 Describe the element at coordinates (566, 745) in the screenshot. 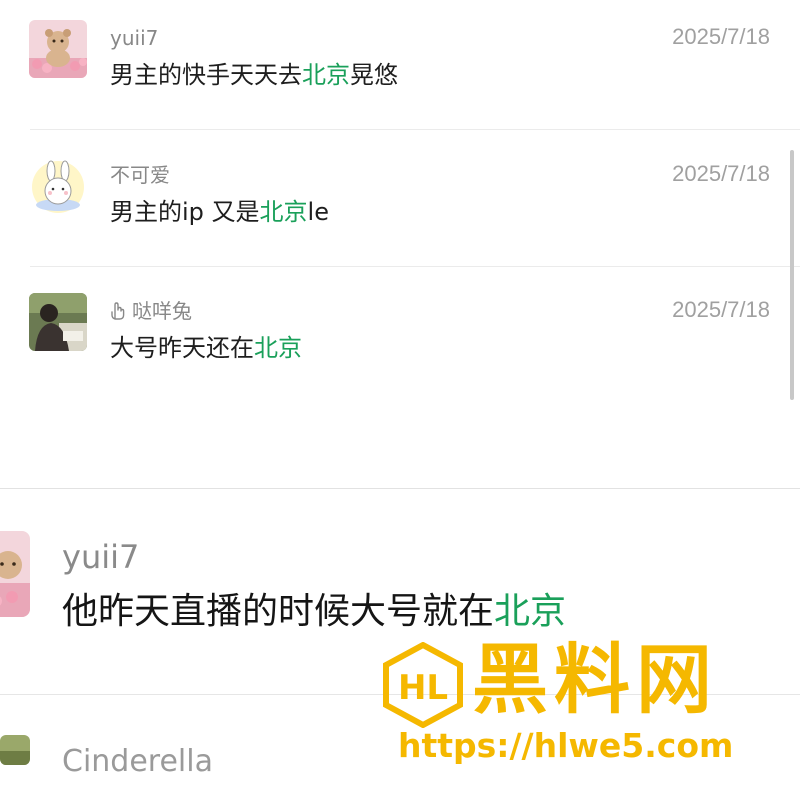

I see `watermark-url: https://hlwe5.com` at that location.